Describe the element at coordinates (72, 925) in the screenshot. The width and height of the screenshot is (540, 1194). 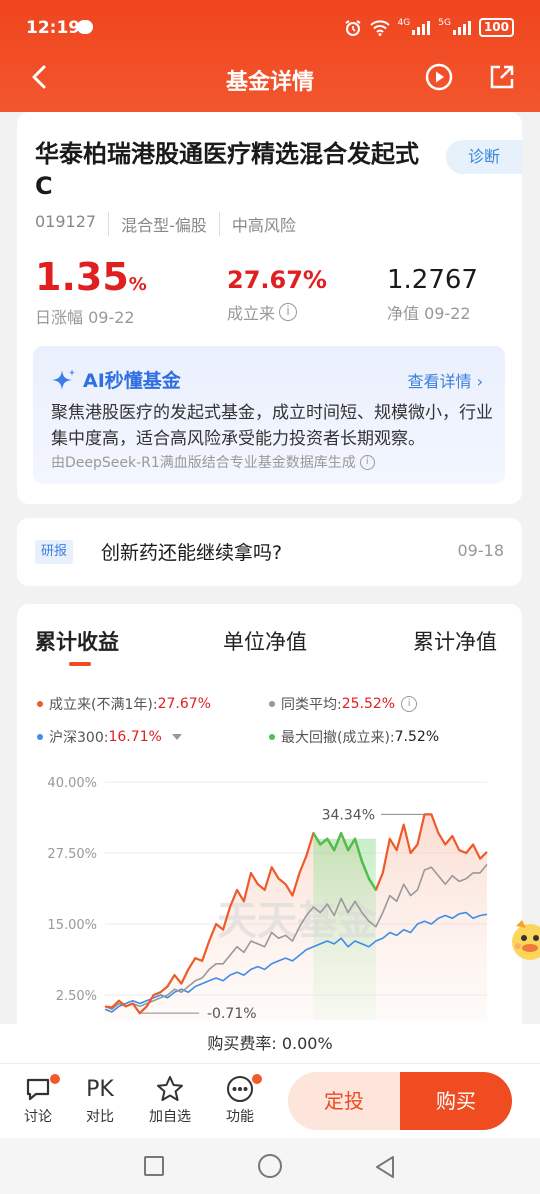
I see `y-tick-label: 15.00%` at that location.